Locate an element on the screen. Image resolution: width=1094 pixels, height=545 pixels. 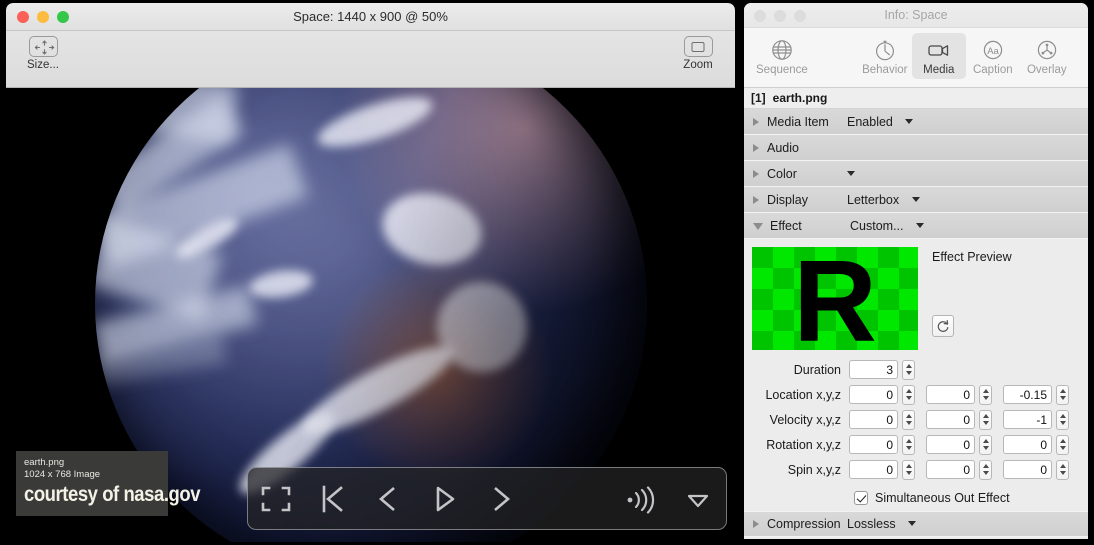
velocity-x-stepper is located at coordinates (908, 419).